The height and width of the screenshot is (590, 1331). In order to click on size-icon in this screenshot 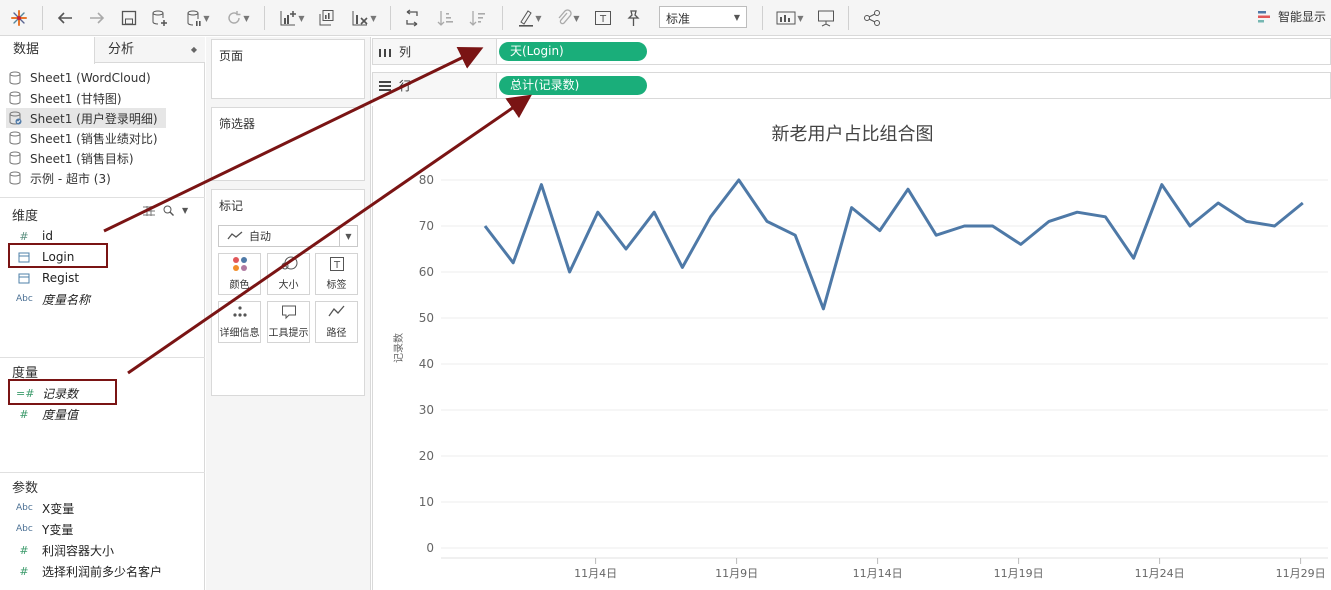, I will do `click(289, 263)`.